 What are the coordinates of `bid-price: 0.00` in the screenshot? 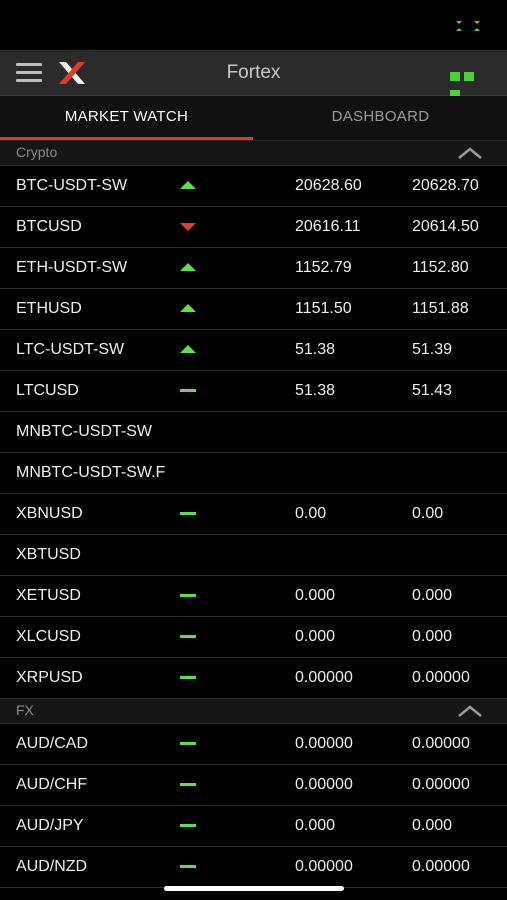 It's located at (311, 513).